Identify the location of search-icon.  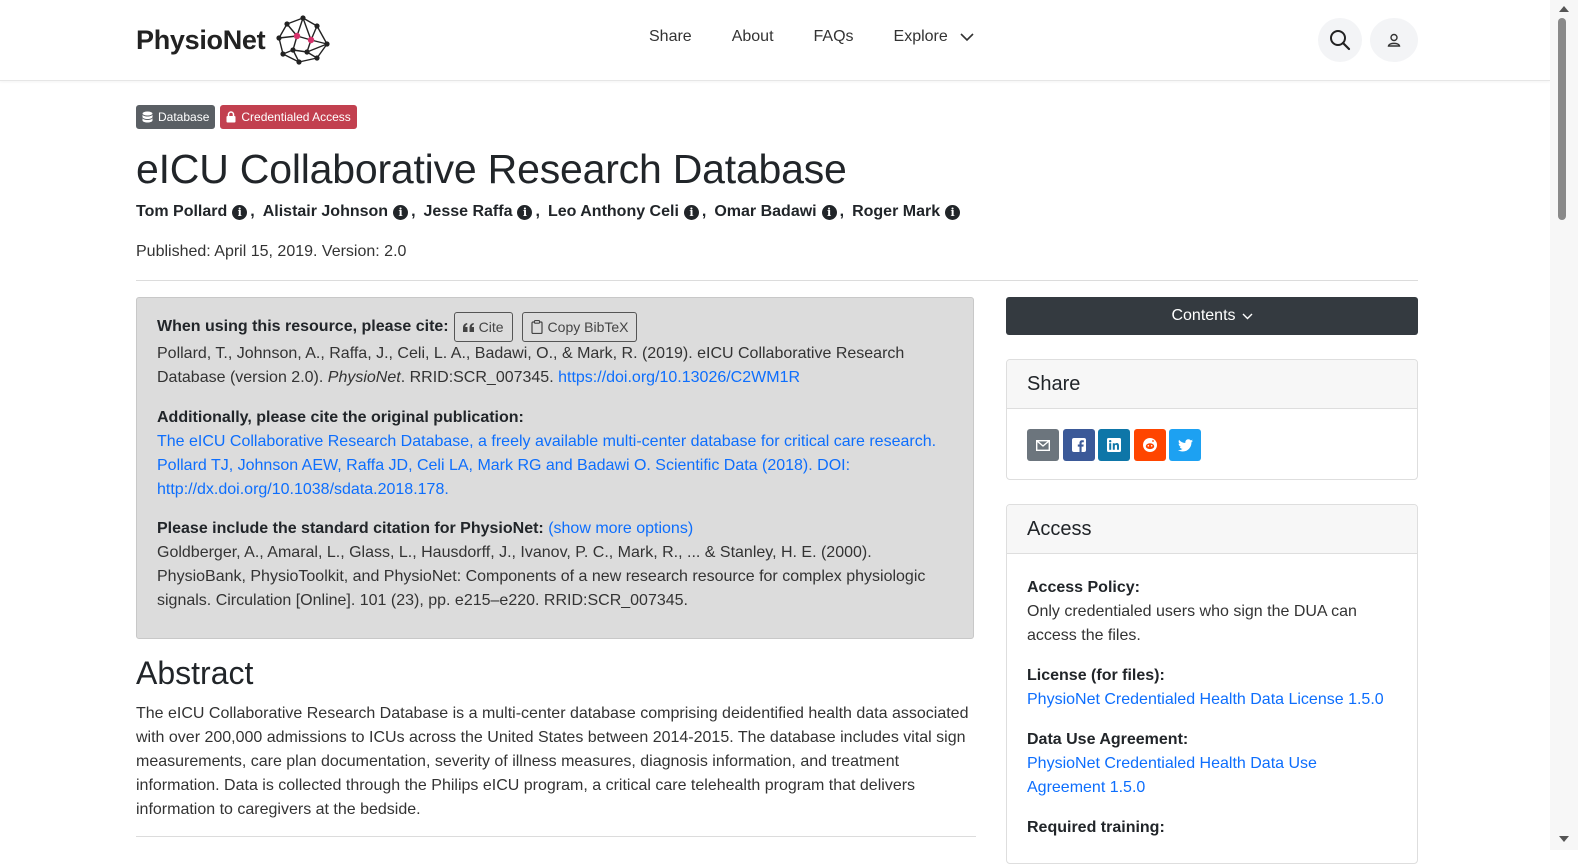
(1340, 40).